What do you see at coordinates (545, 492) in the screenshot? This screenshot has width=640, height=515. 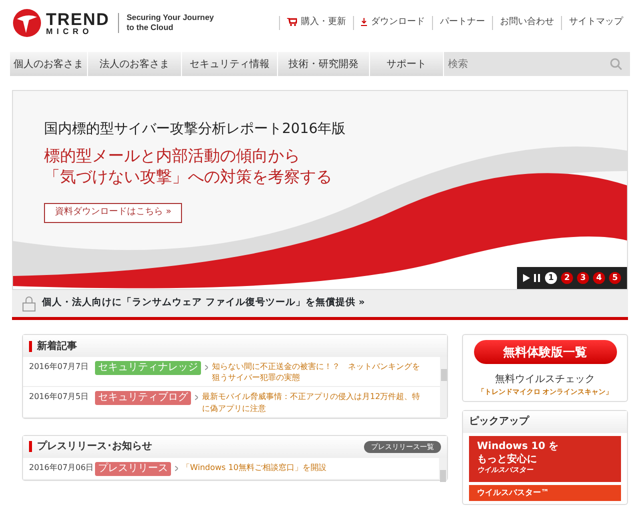 I see `promo-banner: ウイルスバスター™` at bounding box center [545, 492].